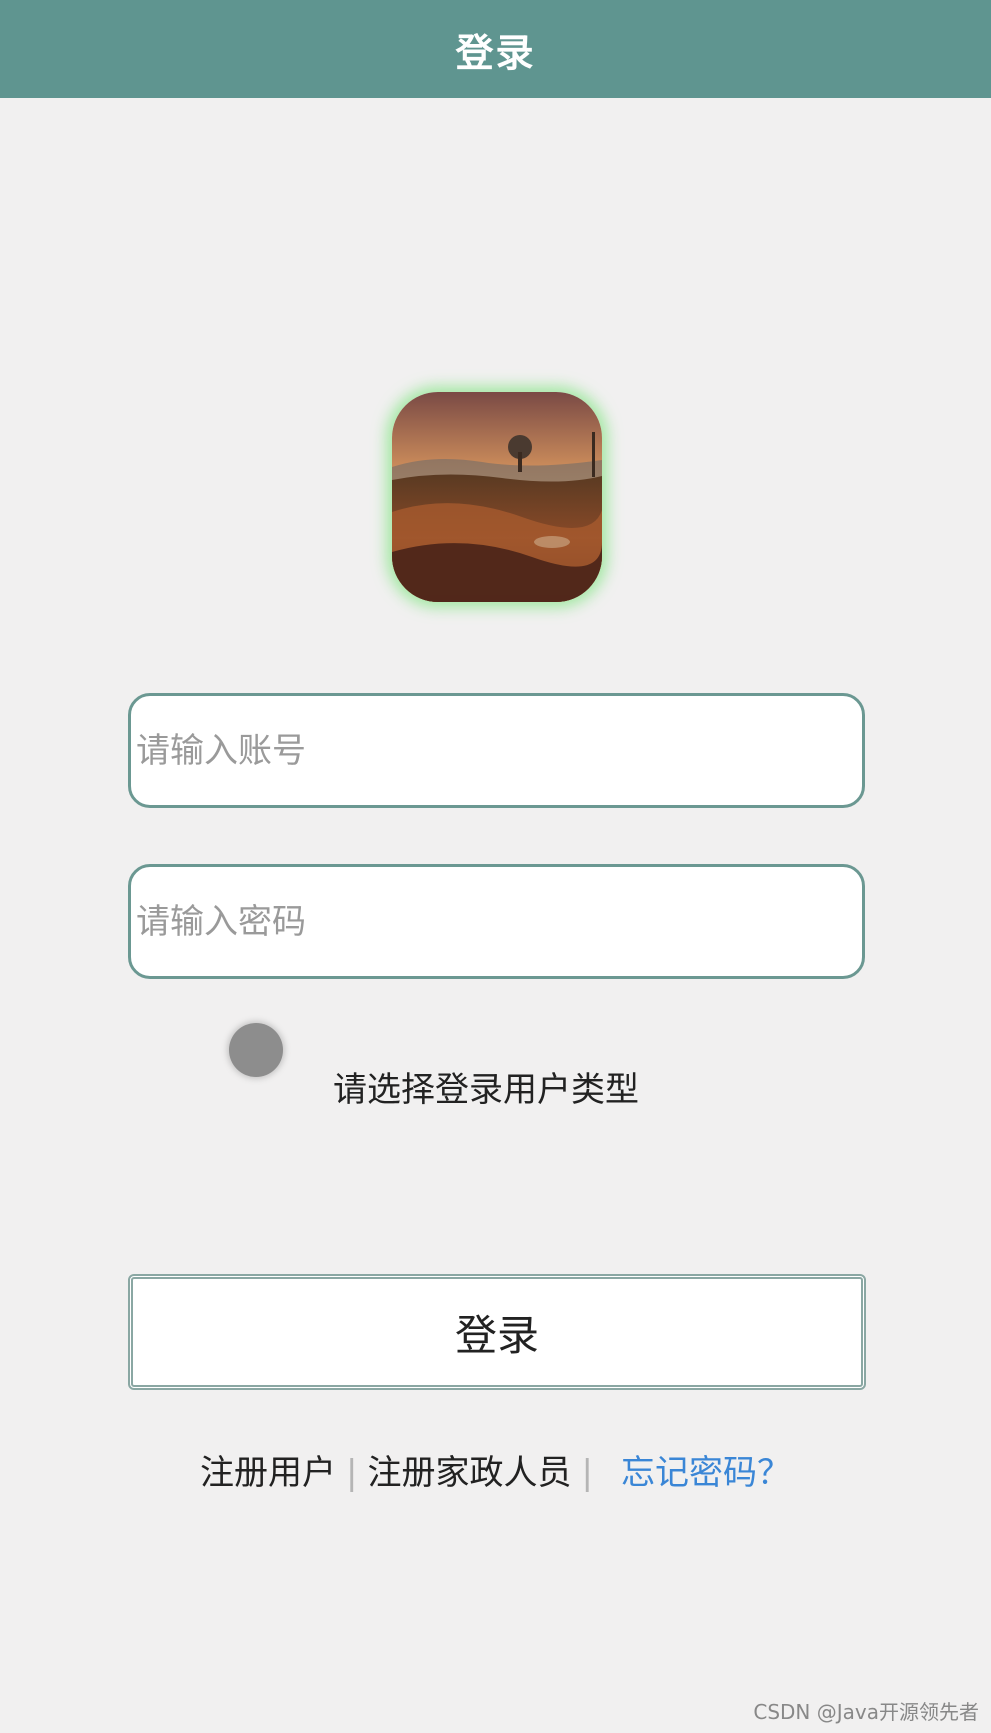  What do you see at coordinates (706, 1473) in the screenshot?
I see `forgot-password-link: 忘记密码？` at bounding box center [706, 1473].